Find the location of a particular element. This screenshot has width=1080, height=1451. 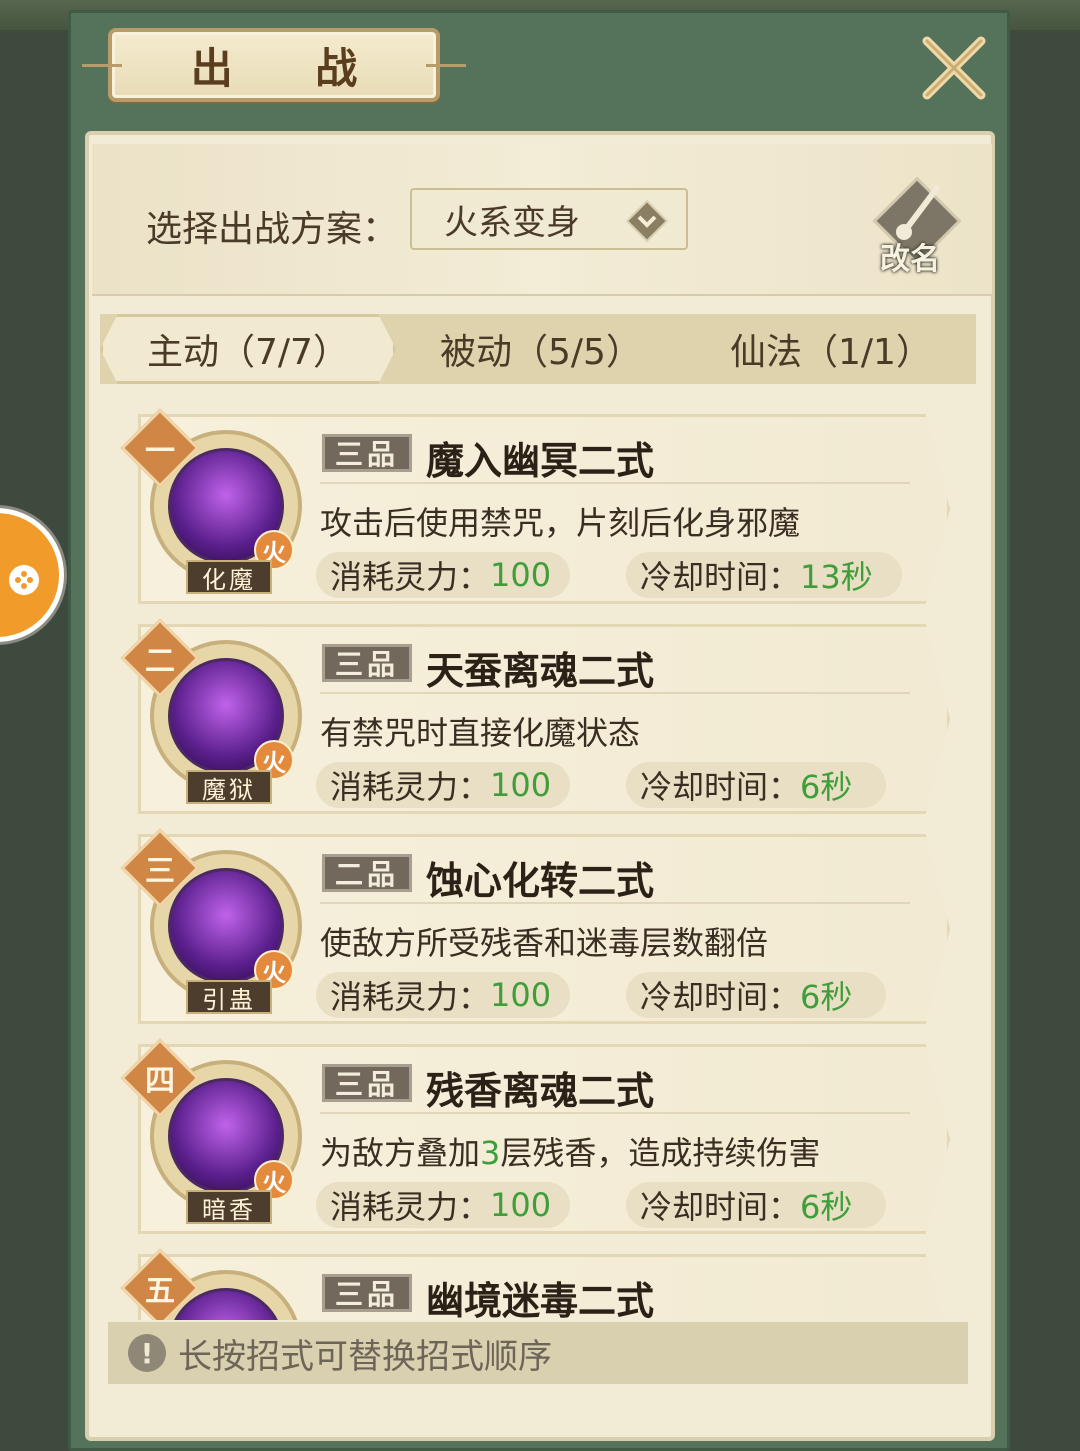

tab-immortal-arts: 仙法（1/1） is located at coordinates (831, 349).